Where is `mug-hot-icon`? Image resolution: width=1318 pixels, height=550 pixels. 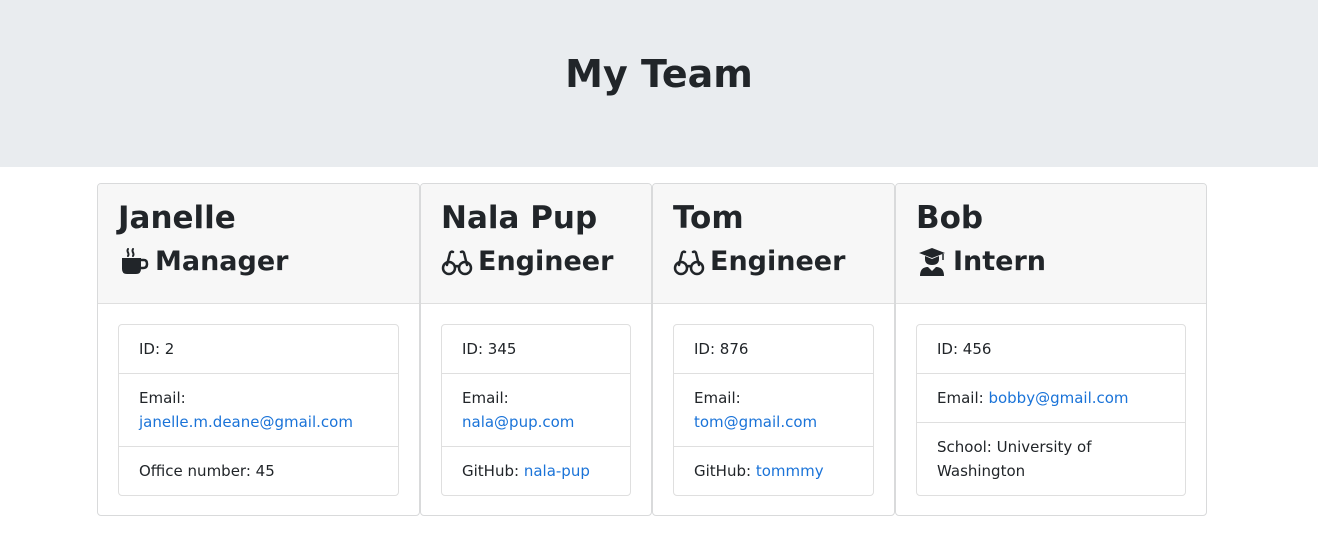
mug-hot-icon is located at coordinates (134, 262).